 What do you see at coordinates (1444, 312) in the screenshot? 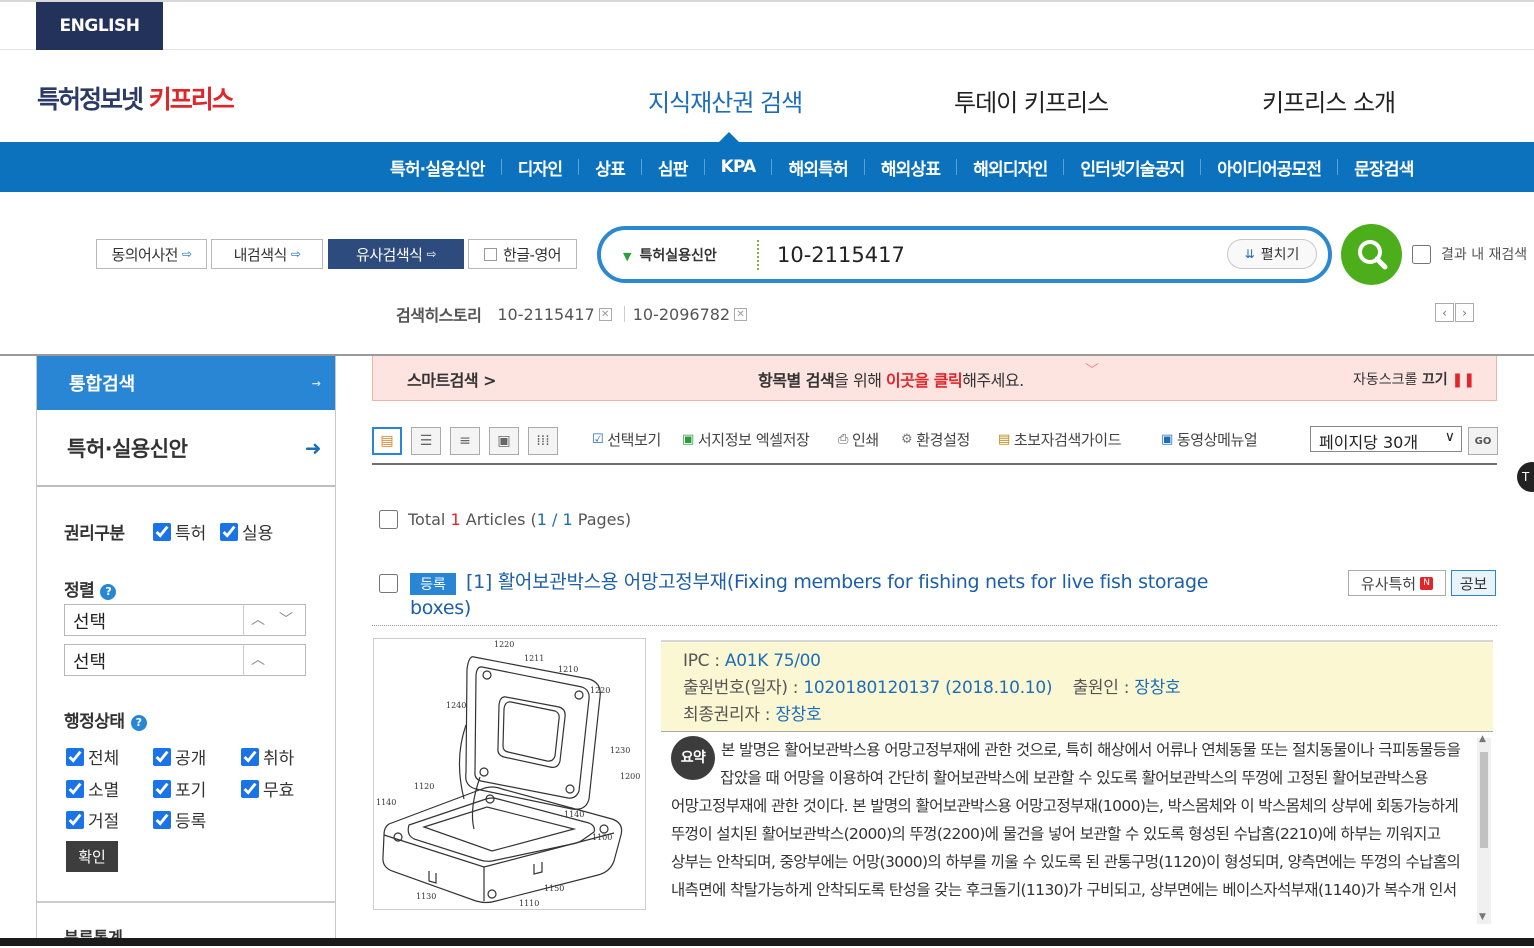
I see `prev-arrow-icon: ‹` at bounding box center [1444, 312].